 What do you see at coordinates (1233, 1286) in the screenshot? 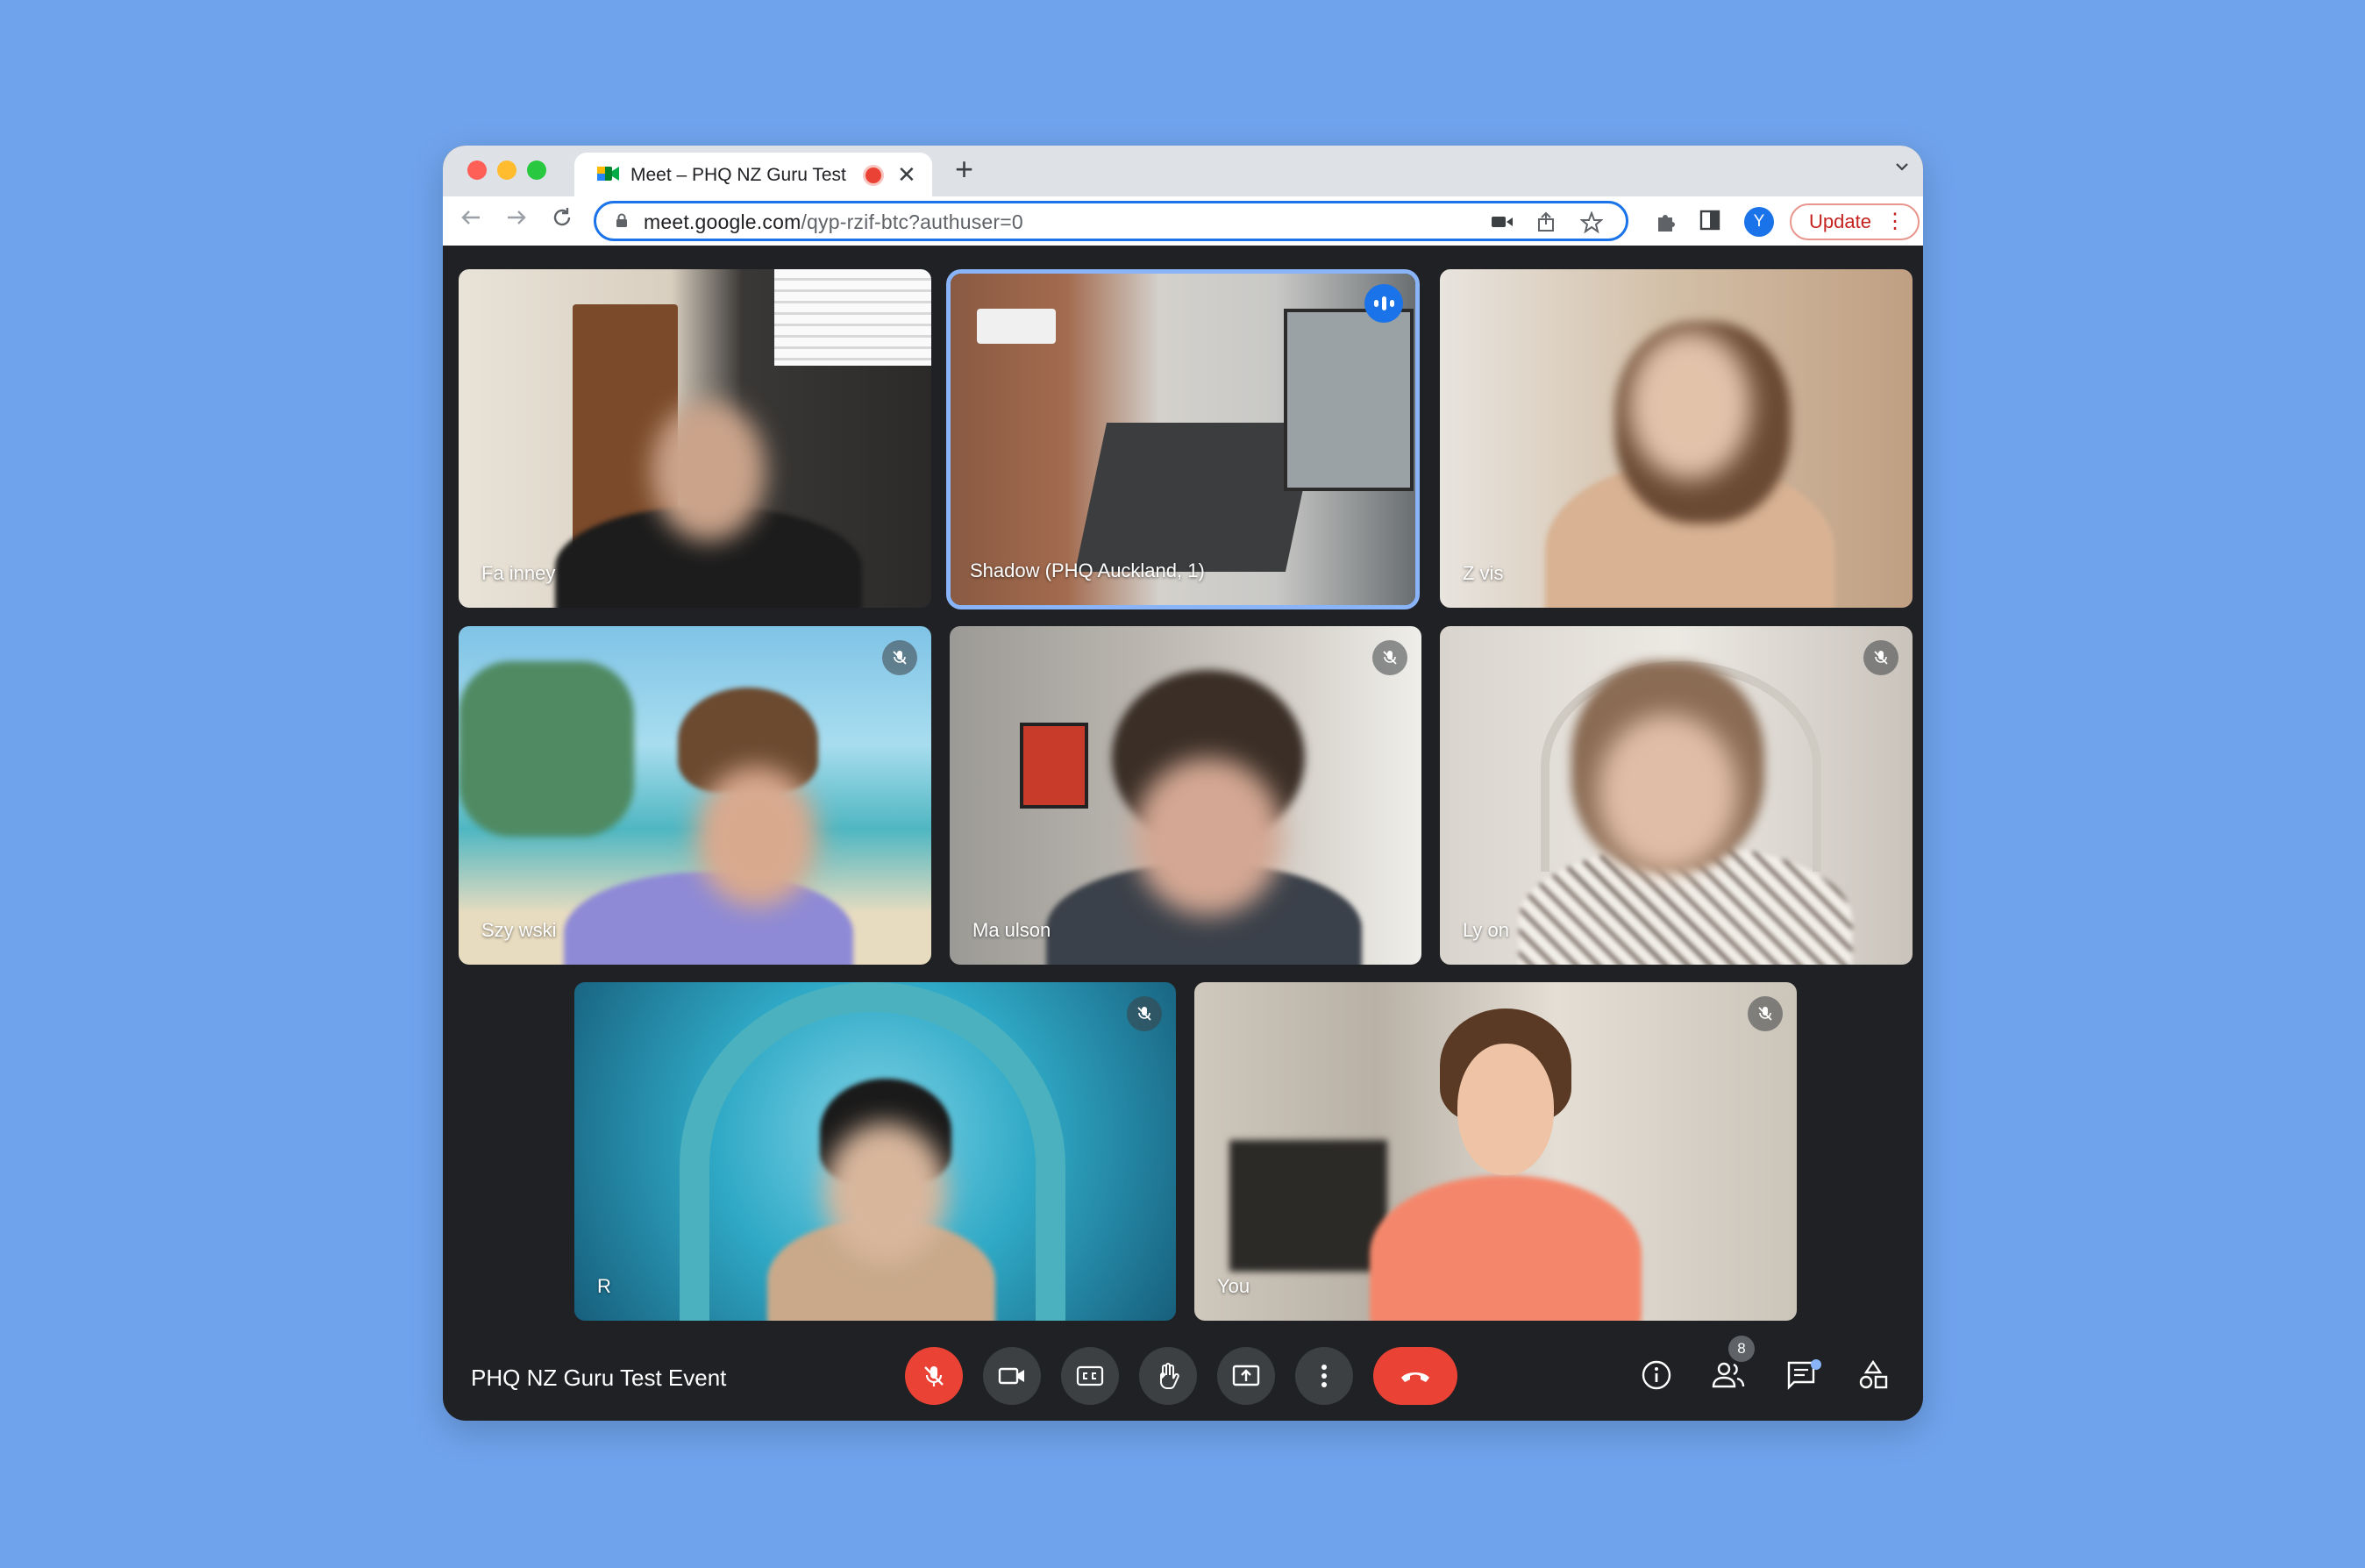
I see `participant-name-self: You` at bounding box center [1233, 1286].